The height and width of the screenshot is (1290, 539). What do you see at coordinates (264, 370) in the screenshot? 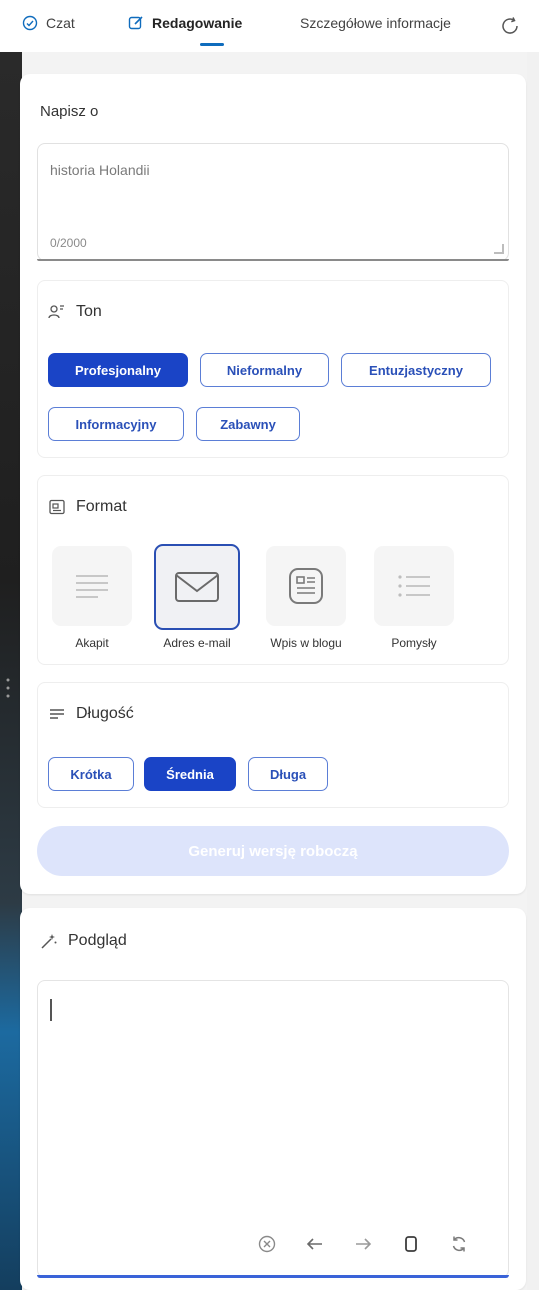
I see `tone-chip-informal: Nieformalny` at bounding box center [264, 370].